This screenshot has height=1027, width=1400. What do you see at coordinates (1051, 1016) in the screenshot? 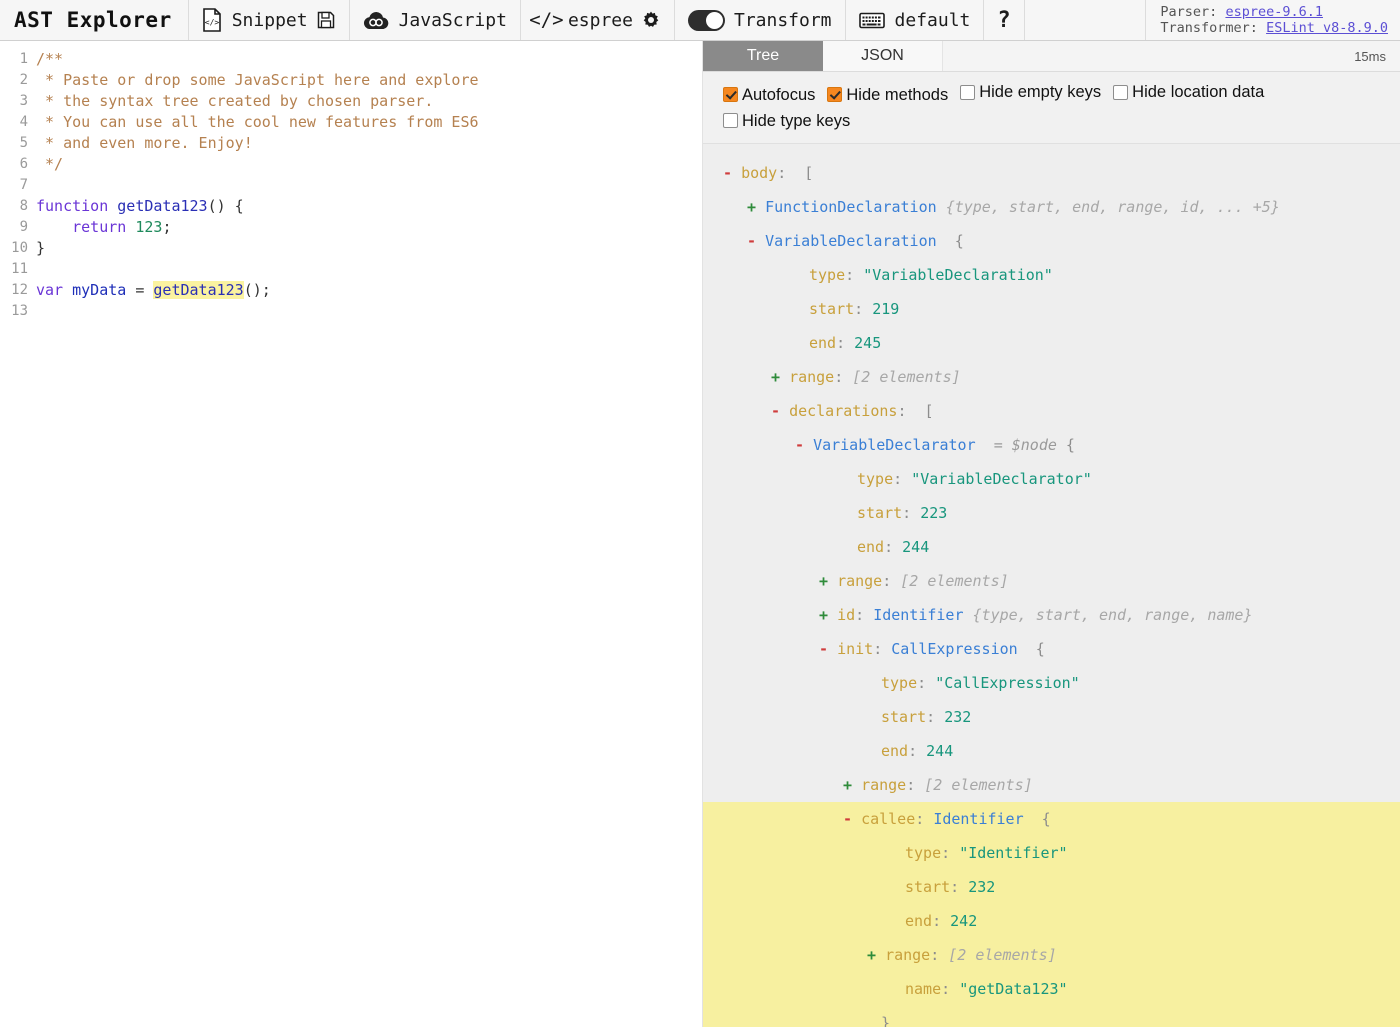
I see `ast-node-row: }` at bounding box center [1051, 1016].